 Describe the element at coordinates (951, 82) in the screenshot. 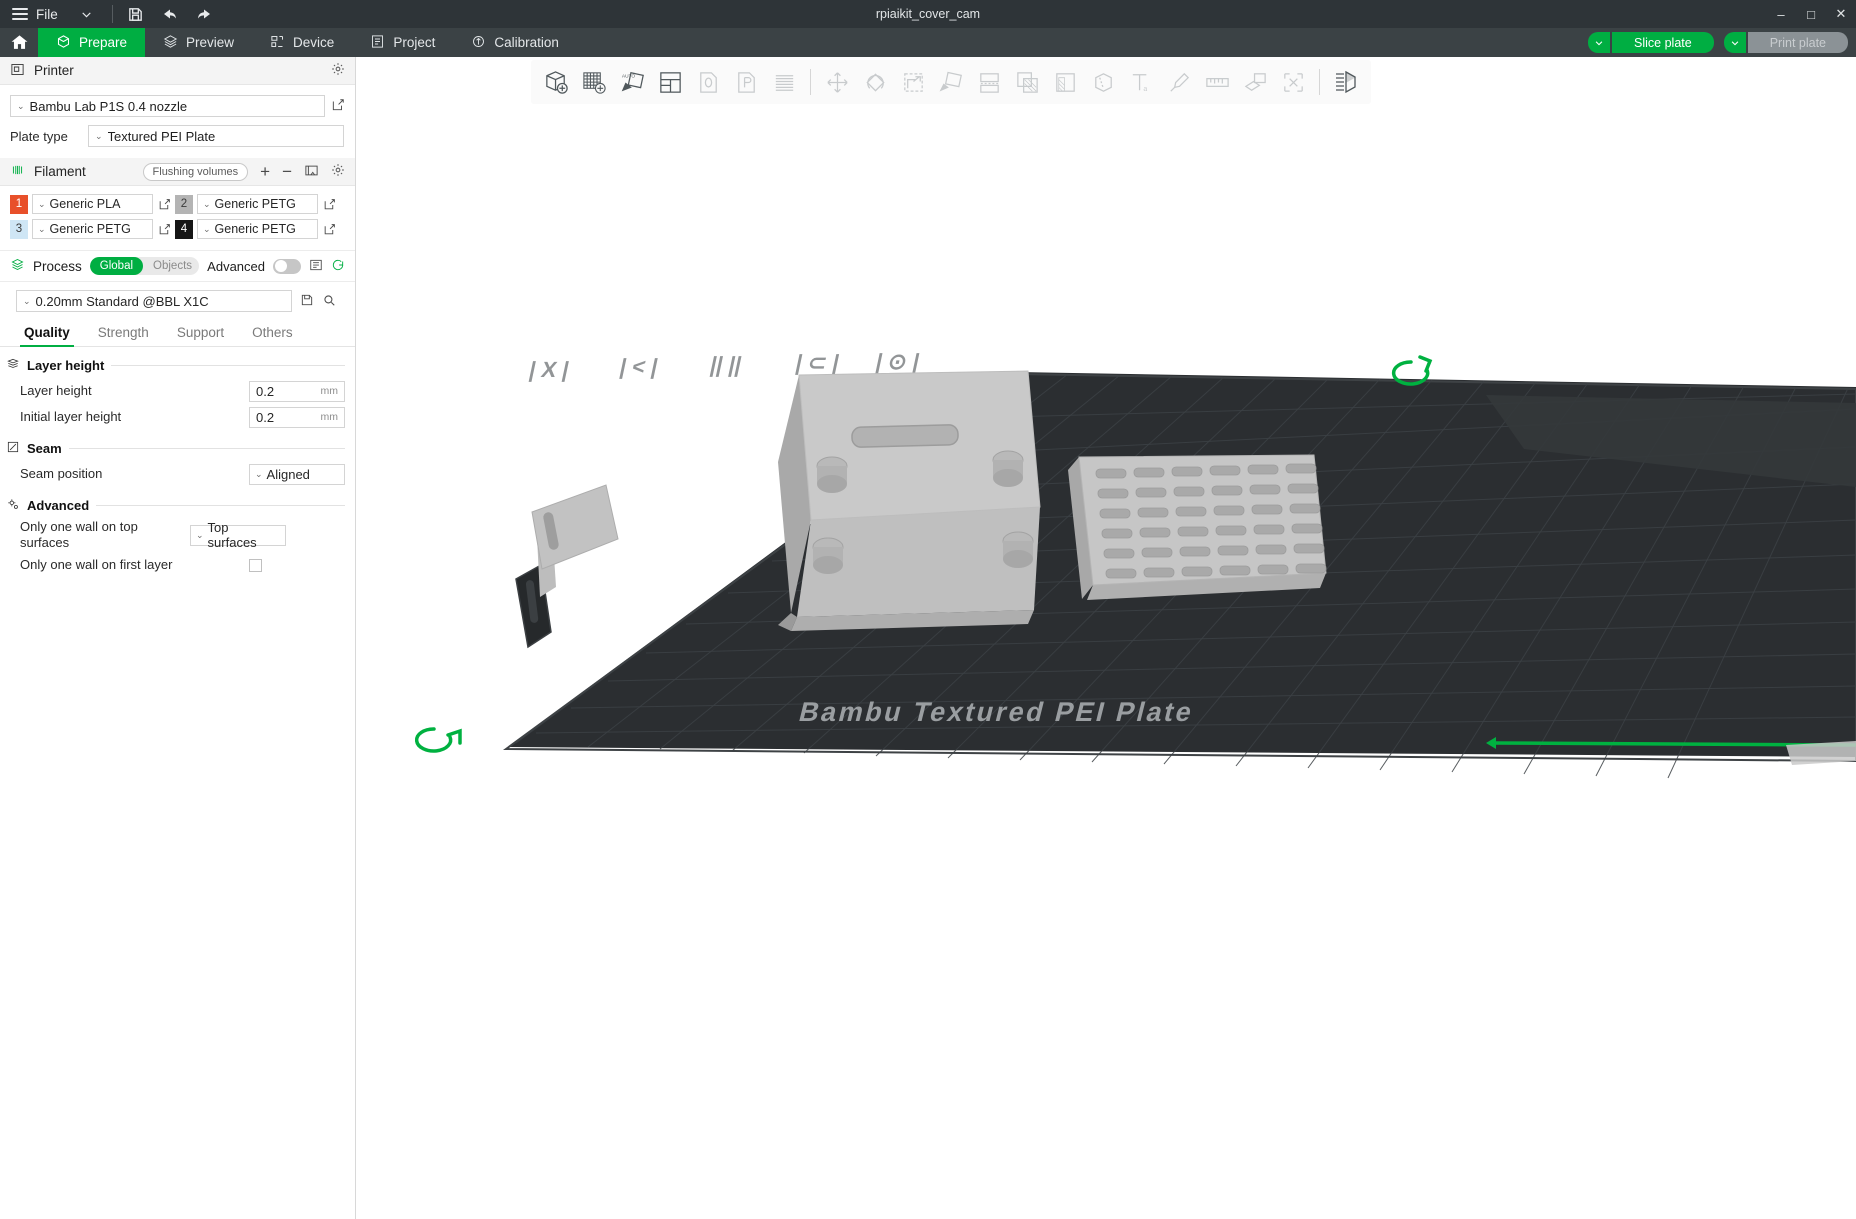

I see `place-on-face-icon` at that location.